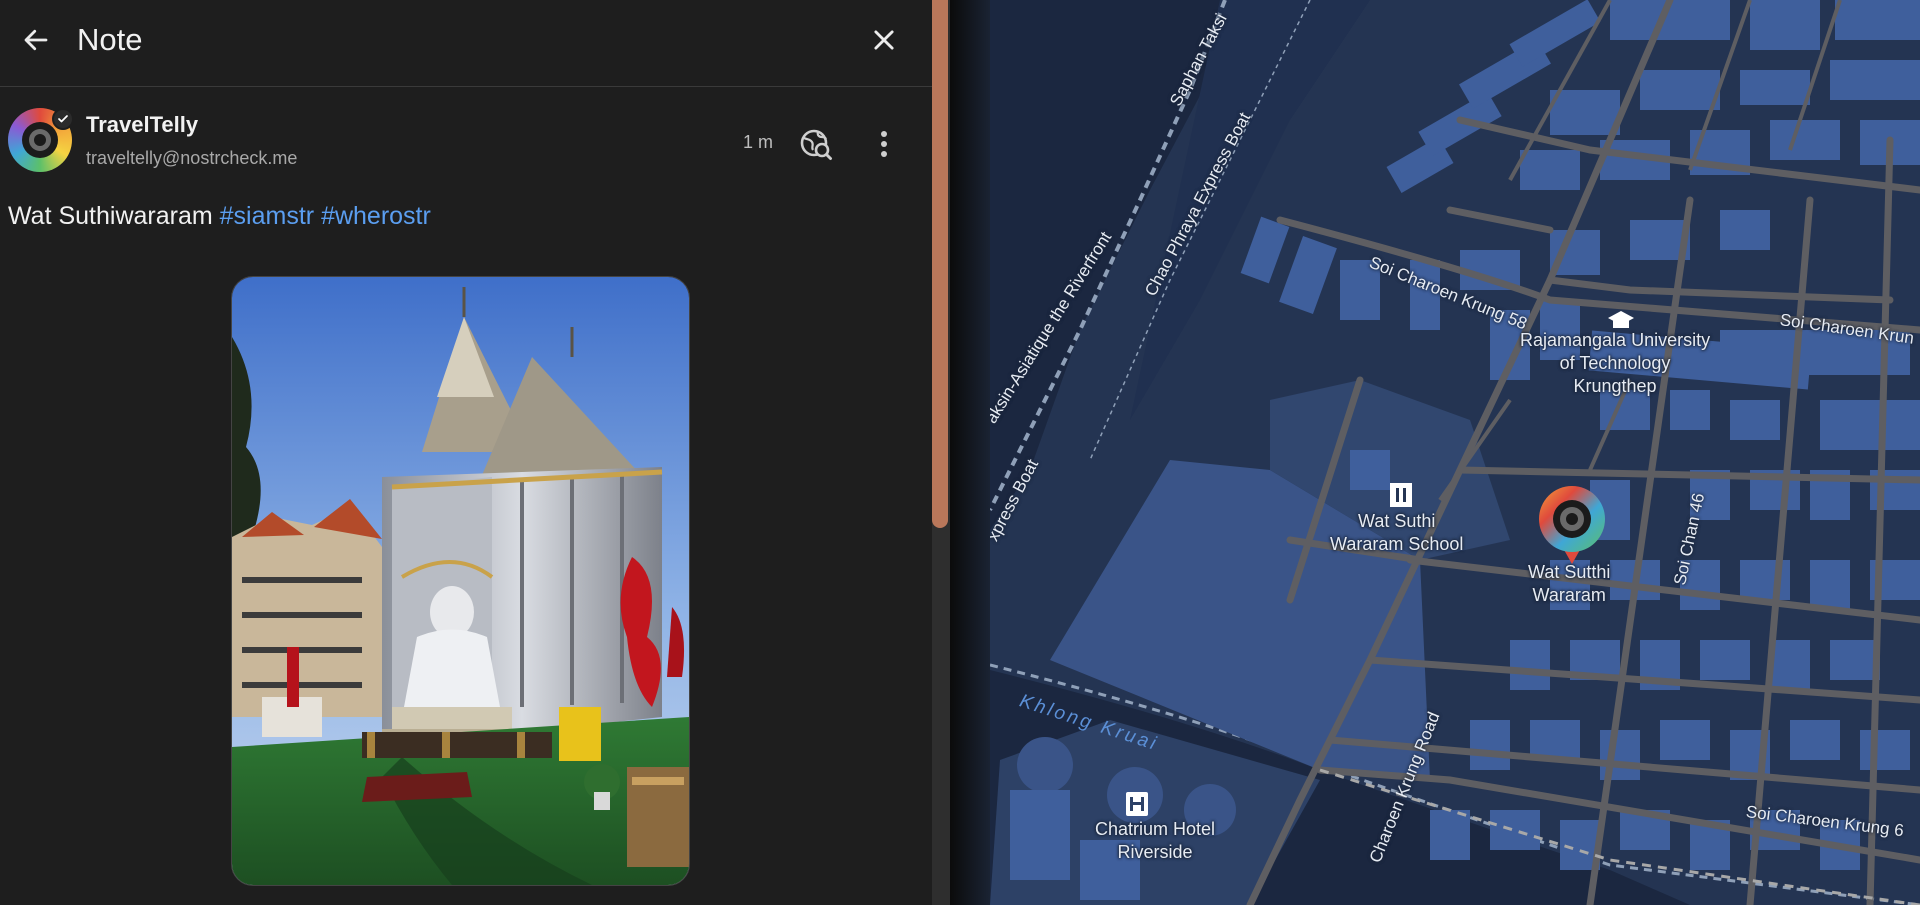 The width and height of the screenshot is (1920, 905). I want to click on note-text: Wat Suthiwararam, so click(110, 216).